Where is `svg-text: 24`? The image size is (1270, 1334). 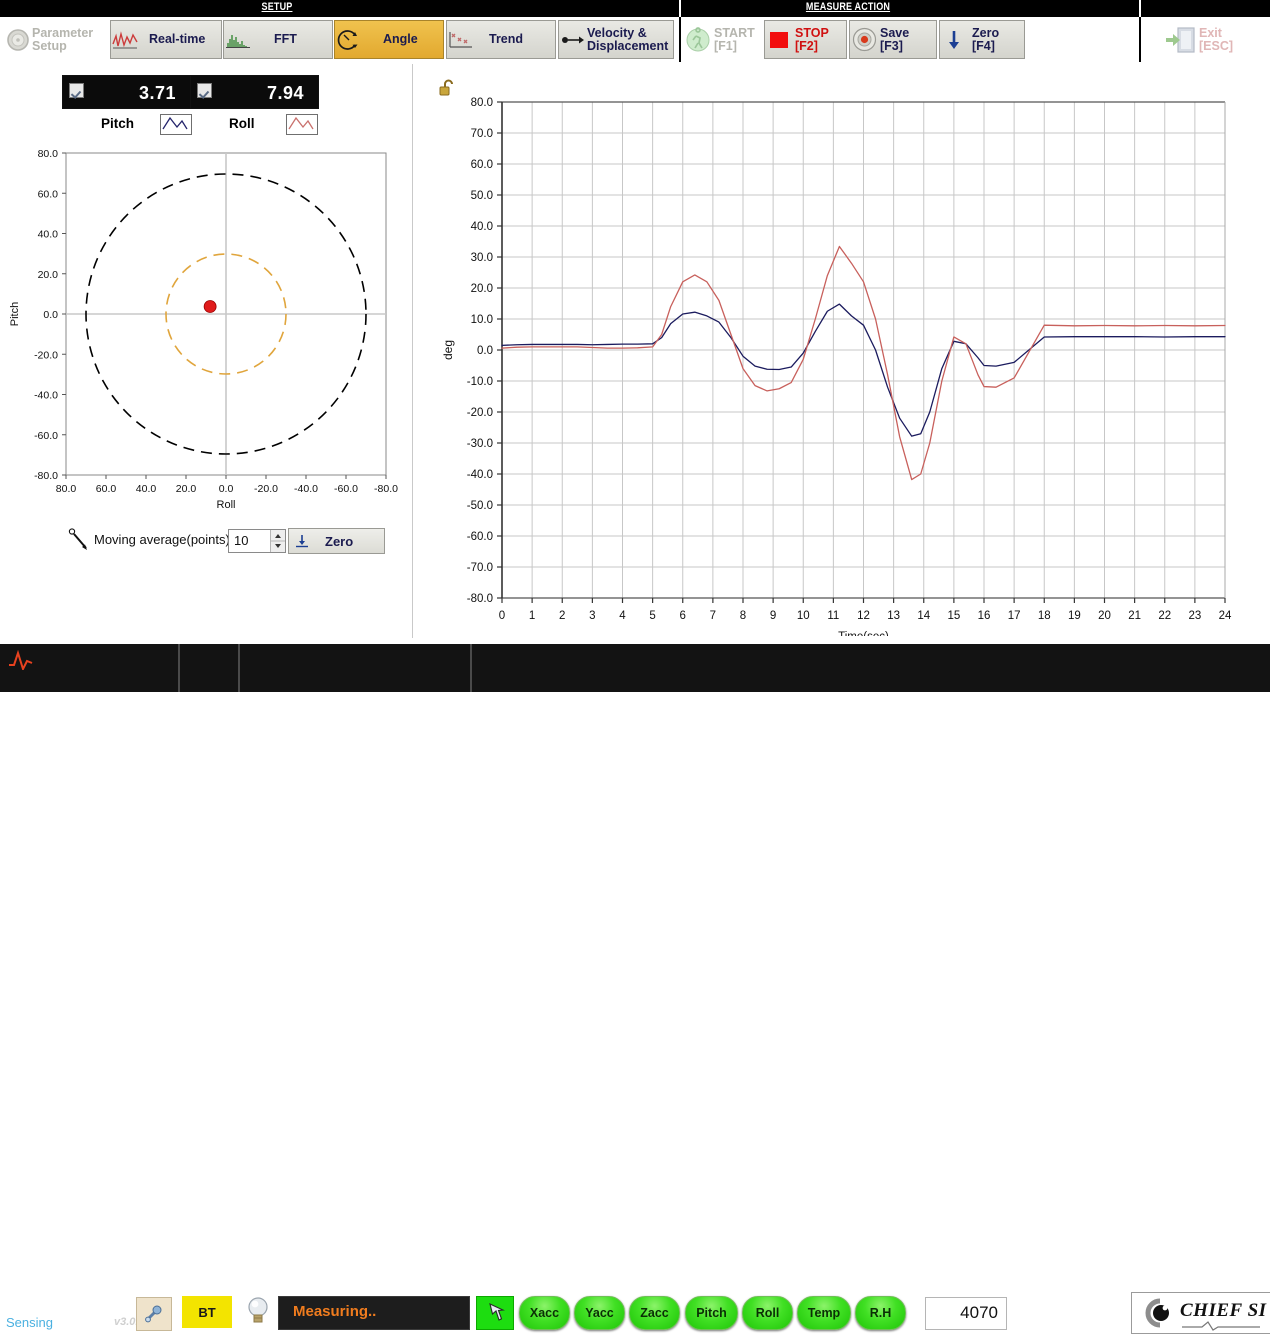
svg-text: 24 is located at coordinates (1225, 616).